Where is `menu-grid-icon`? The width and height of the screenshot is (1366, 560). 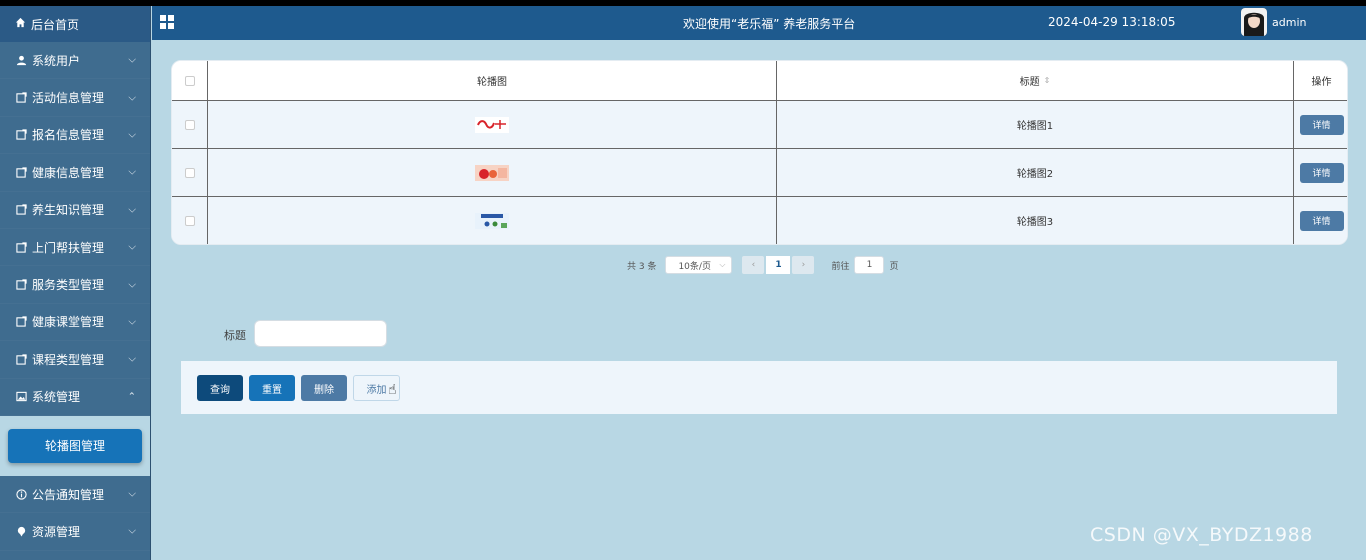 menu-grid-icon is located at coordinates (167, 22).